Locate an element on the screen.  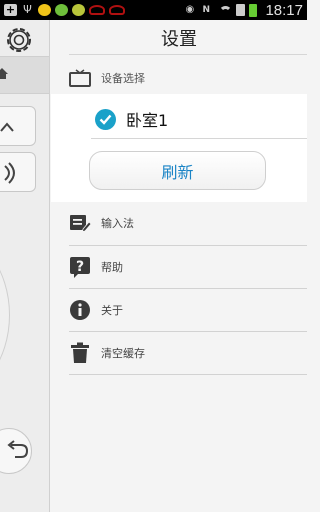
status-bar: + Ψ ◉ N 18:17 is located at coordinates (153, 10).